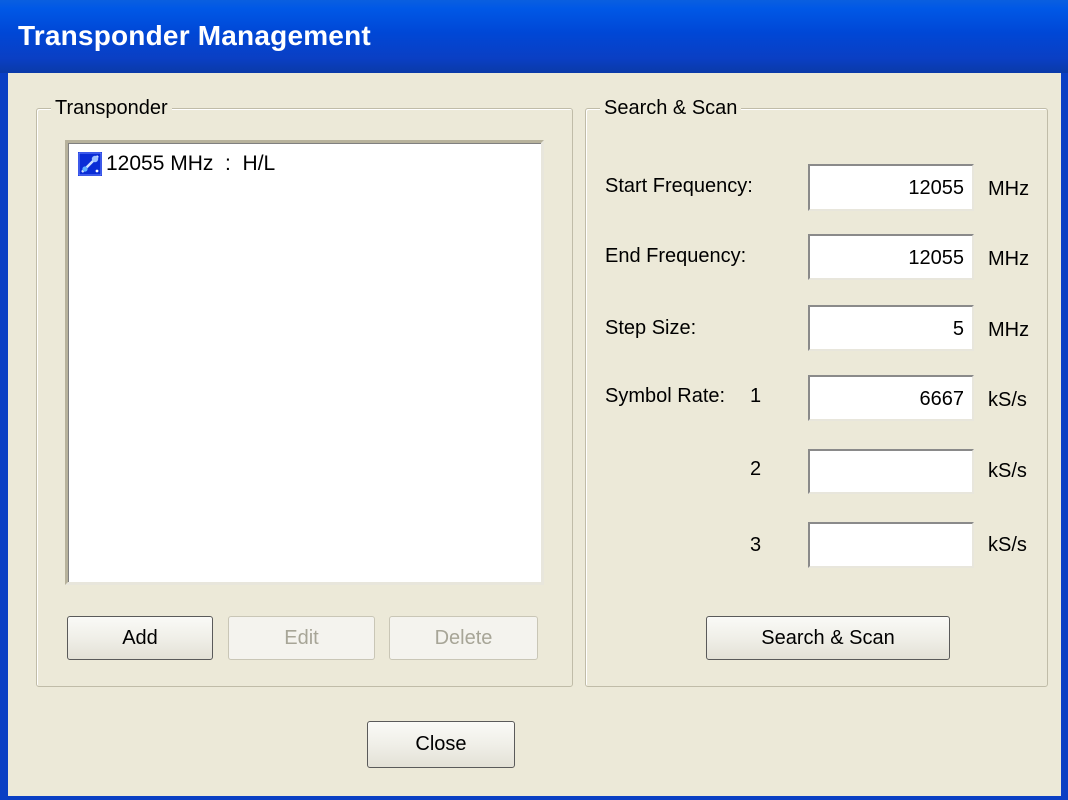  Describe the element at coordinates (1064, 436) in the screenshot. I see `window-frame-right` at that location.